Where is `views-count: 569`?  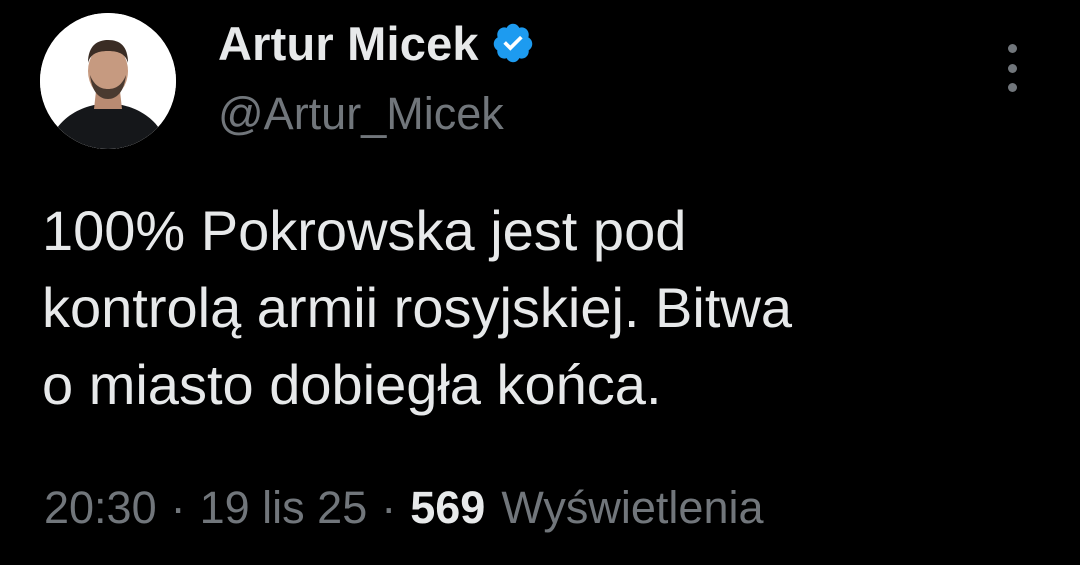 views-count: 569 is located at coordinates (447, 508).